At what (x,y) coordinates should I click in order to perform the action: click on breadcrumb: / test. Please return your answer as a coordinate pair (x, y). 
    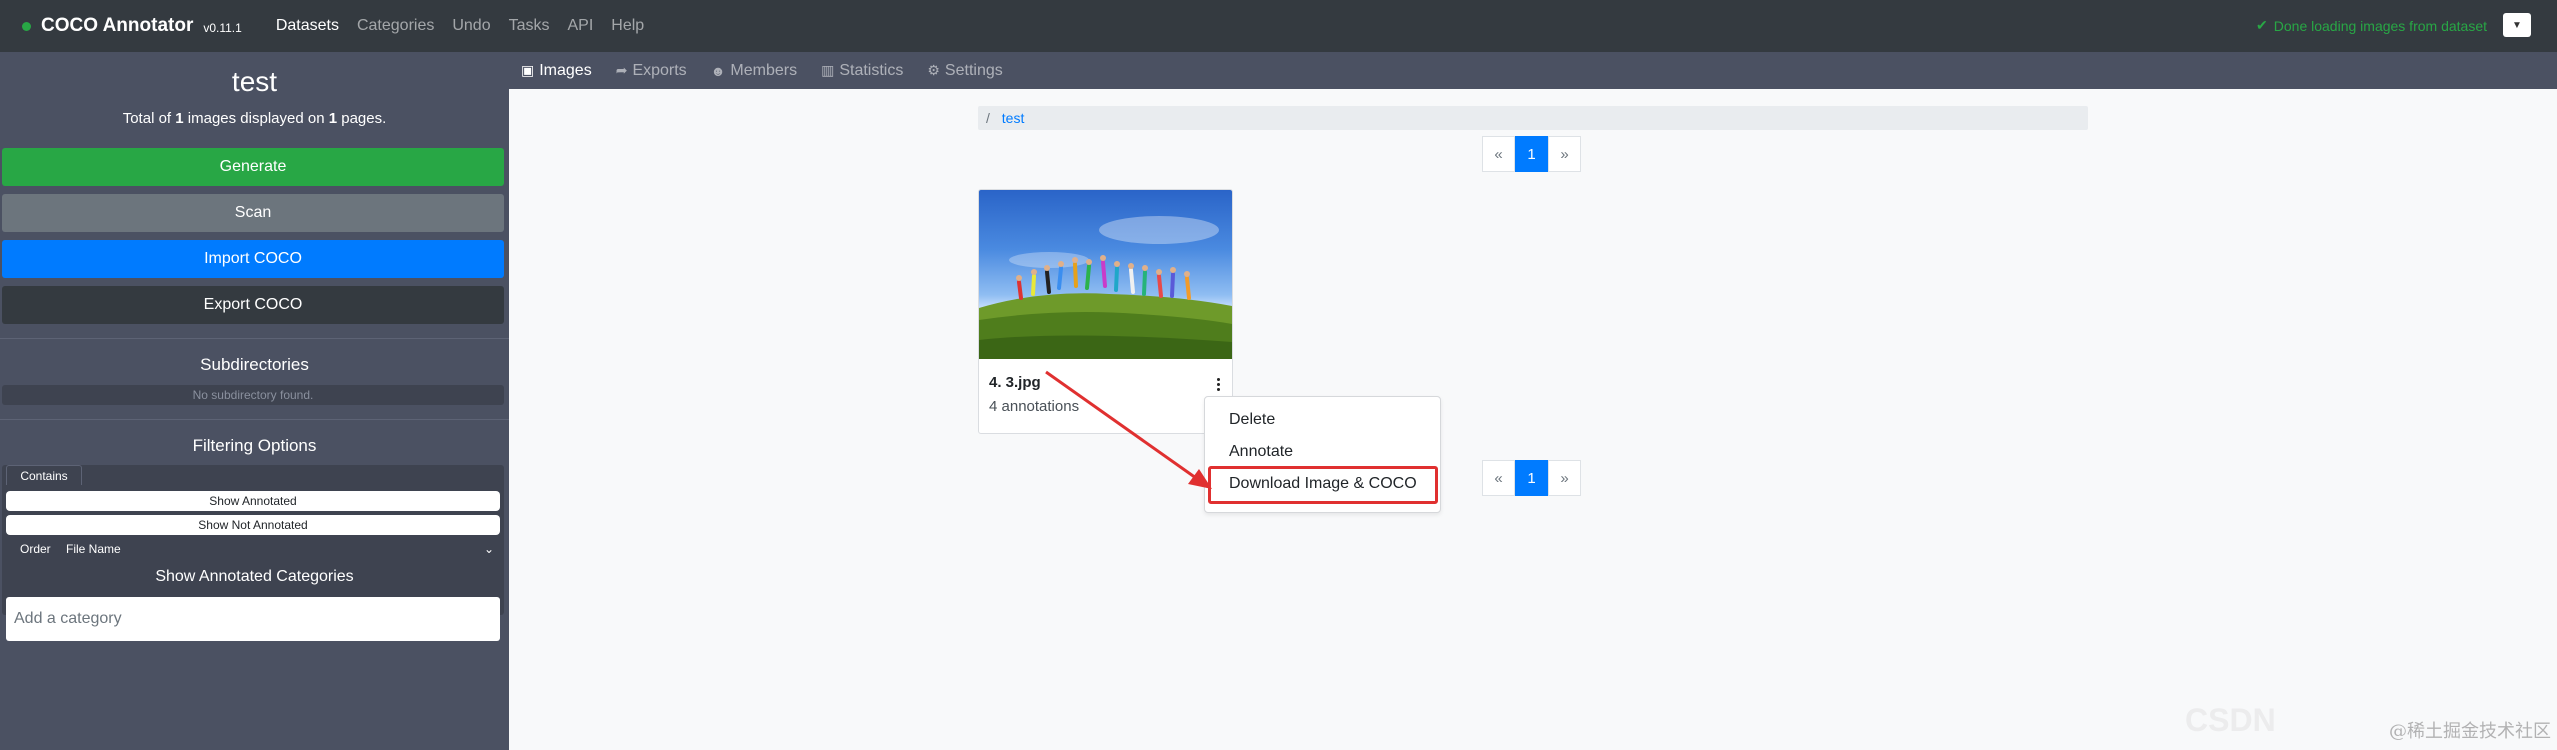
    Looking at the image, I should click on (1533, 118).